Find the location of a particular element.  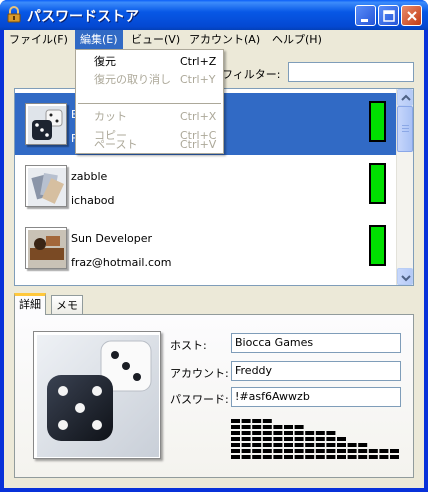

minimize-icon is located at coordinates (364, 20).